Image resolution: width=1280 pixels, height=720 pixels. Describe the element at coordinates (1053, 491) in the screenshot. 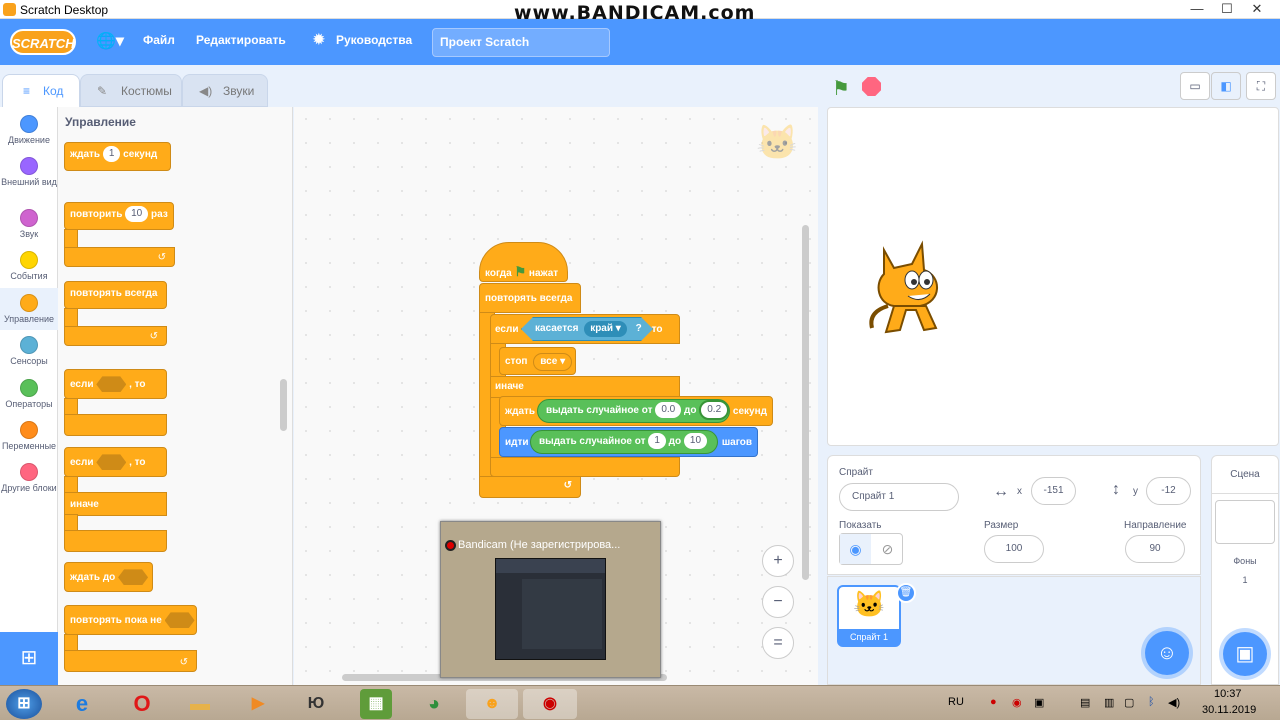

I see `x-input: -151` at that location.